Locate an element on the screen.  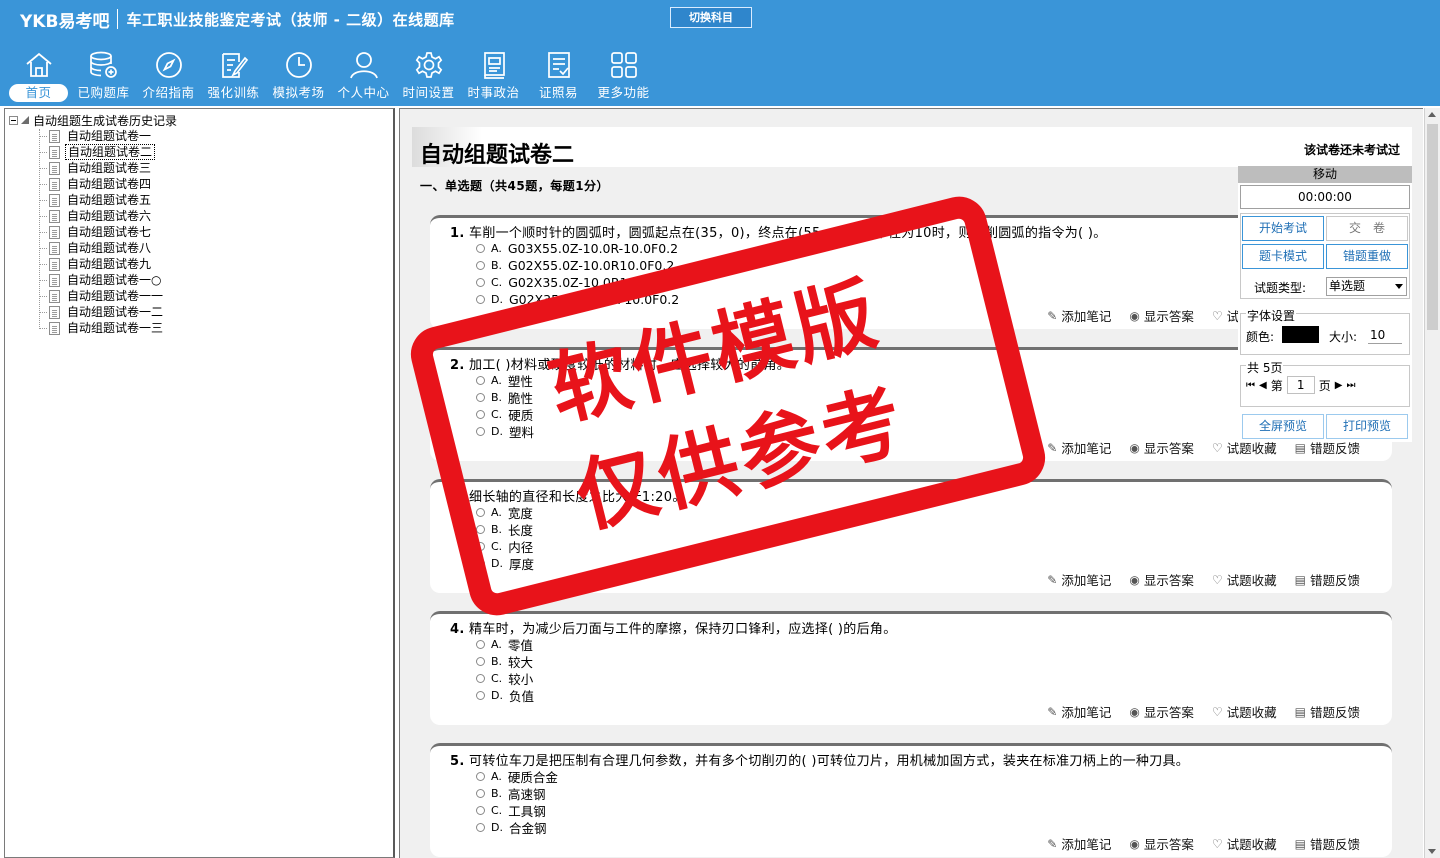
tree-item: 自动组题试卷一二 is located at coordinates (102, 312).